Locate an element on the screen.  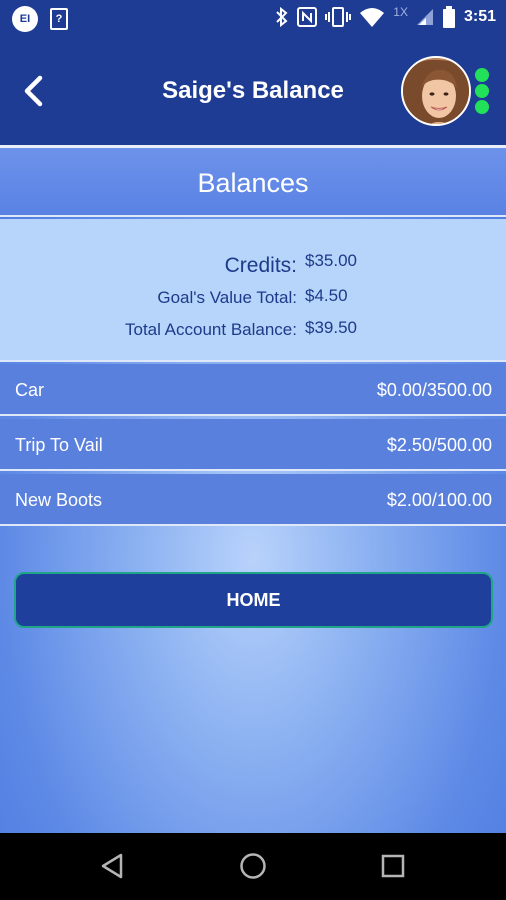
signal-icon is located at coordinates (425, 17).